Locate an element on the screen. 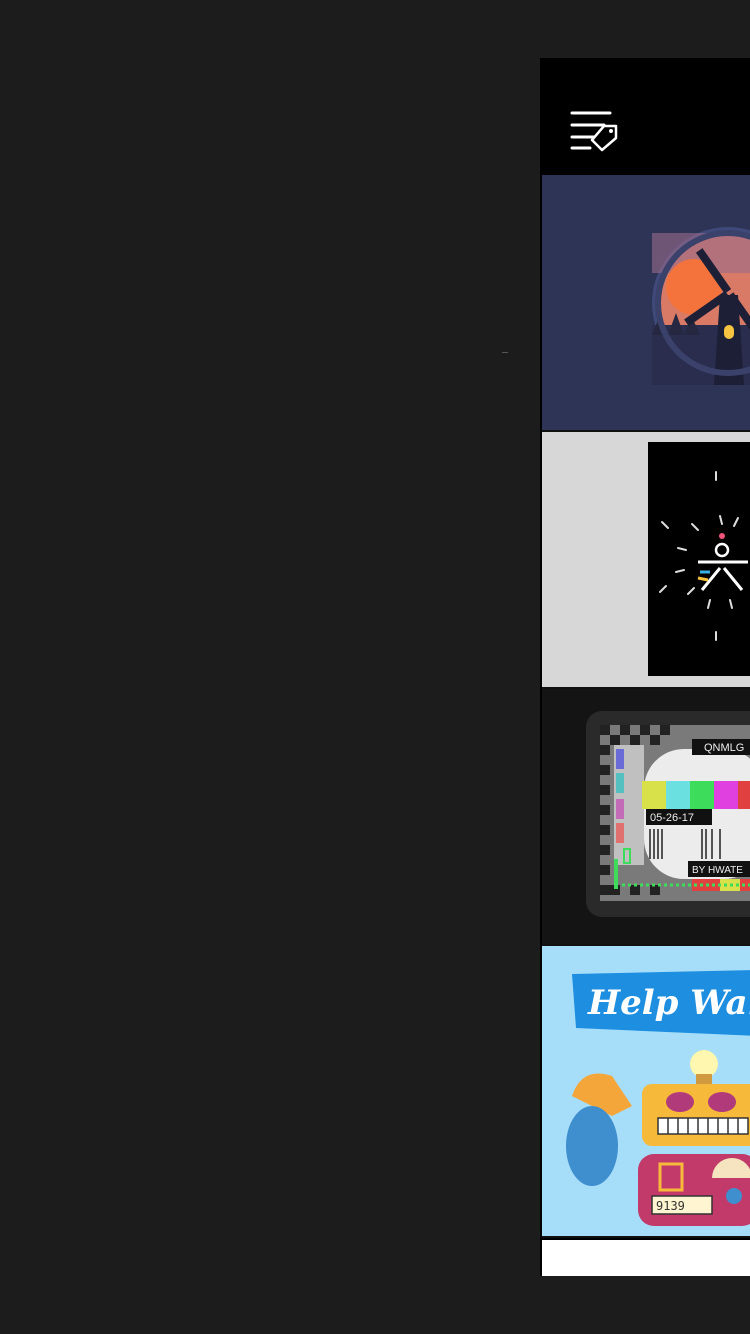 This screenshot has width=750, height=1334. tag-menu-icon is located at coordinates (594, 131).